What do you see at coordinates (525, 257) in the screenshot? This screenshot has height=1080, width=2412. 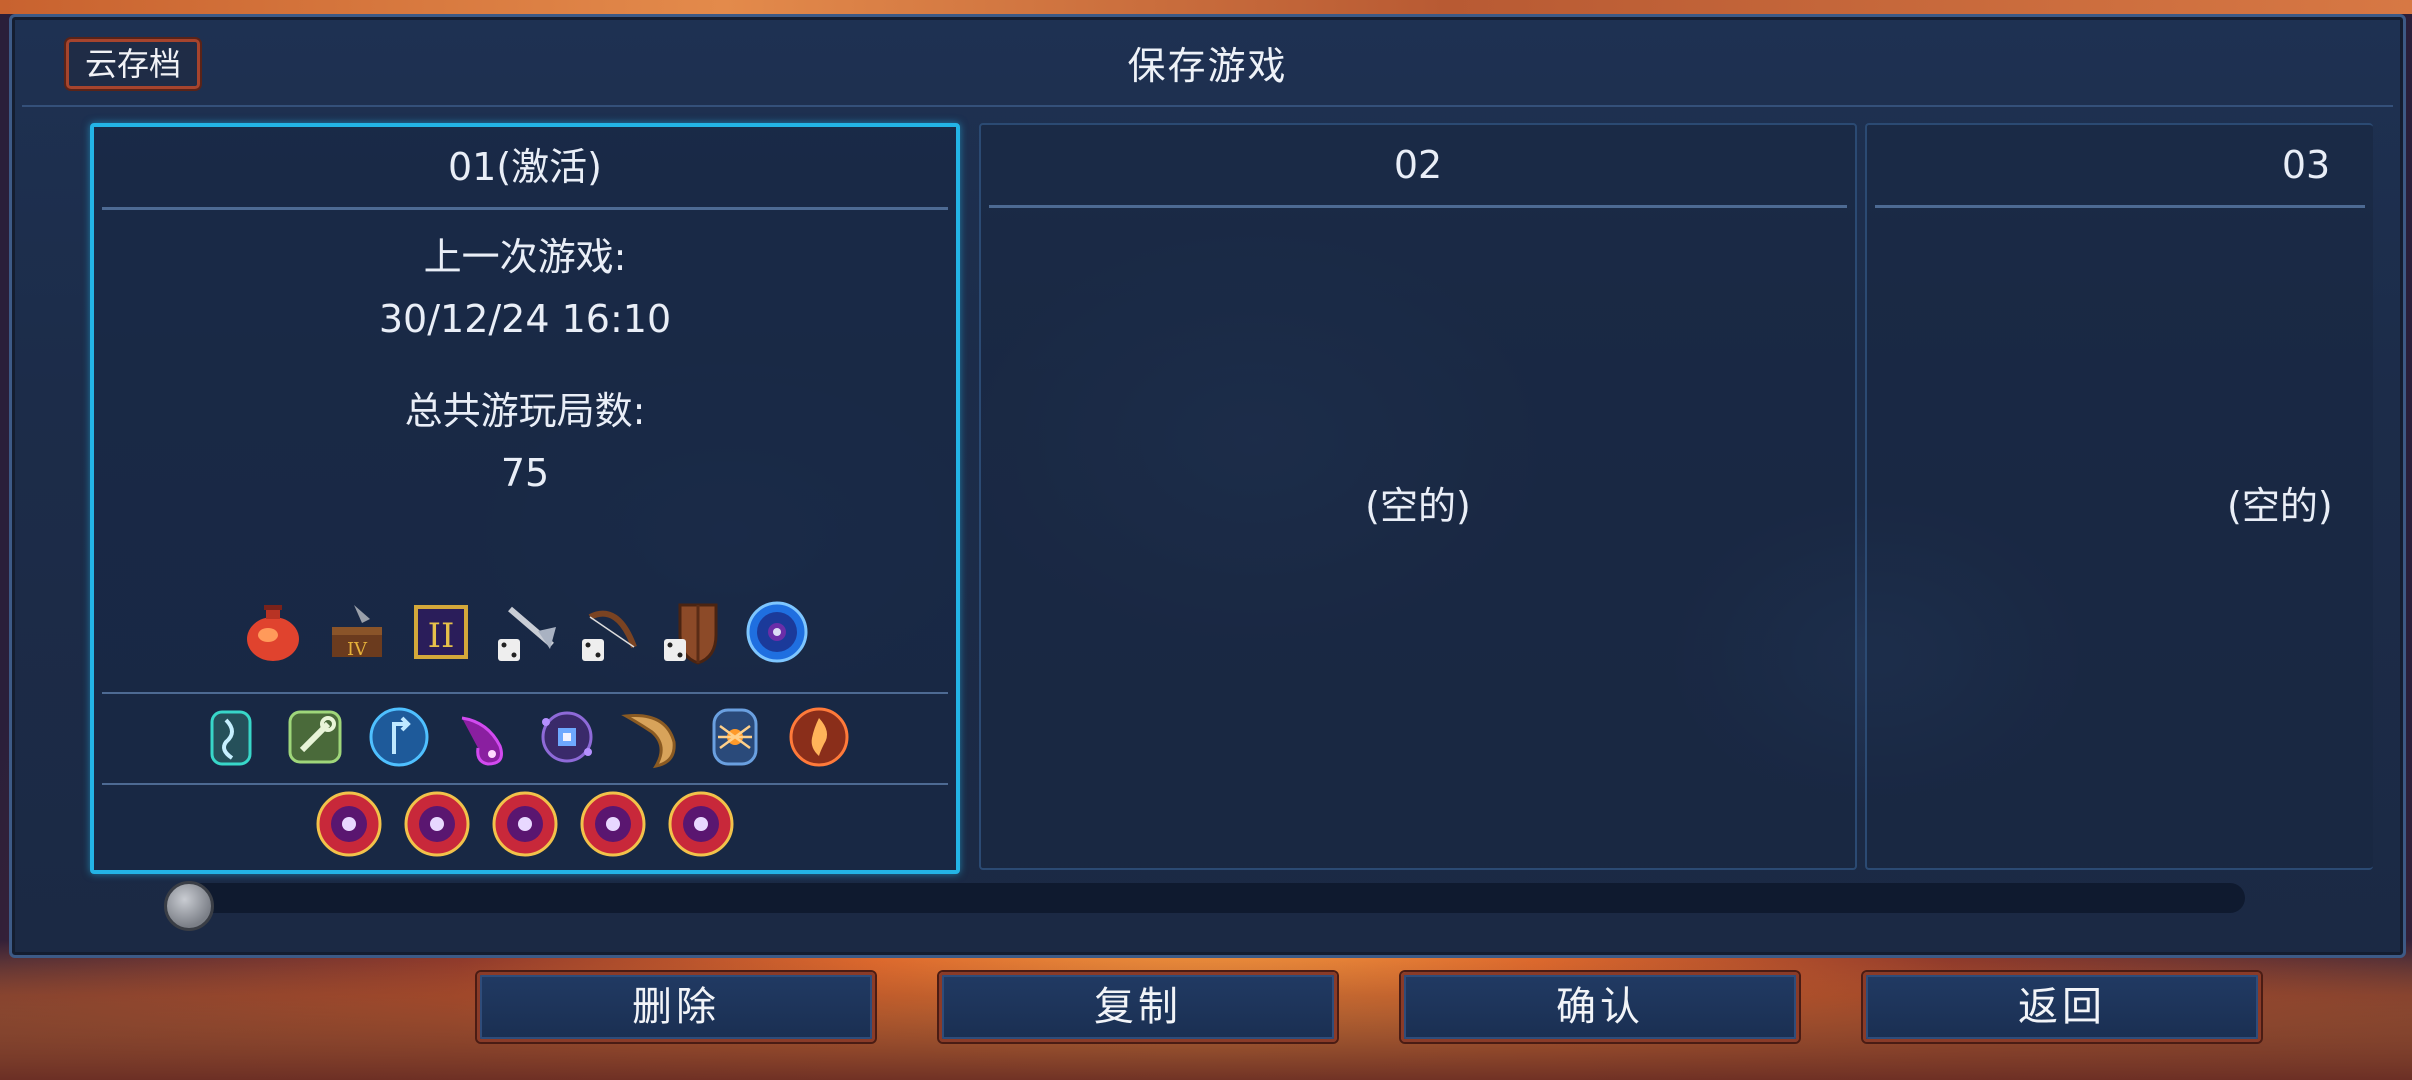 I see `last-played-label: 上一次游戏:` at bounding box center [525, 257].